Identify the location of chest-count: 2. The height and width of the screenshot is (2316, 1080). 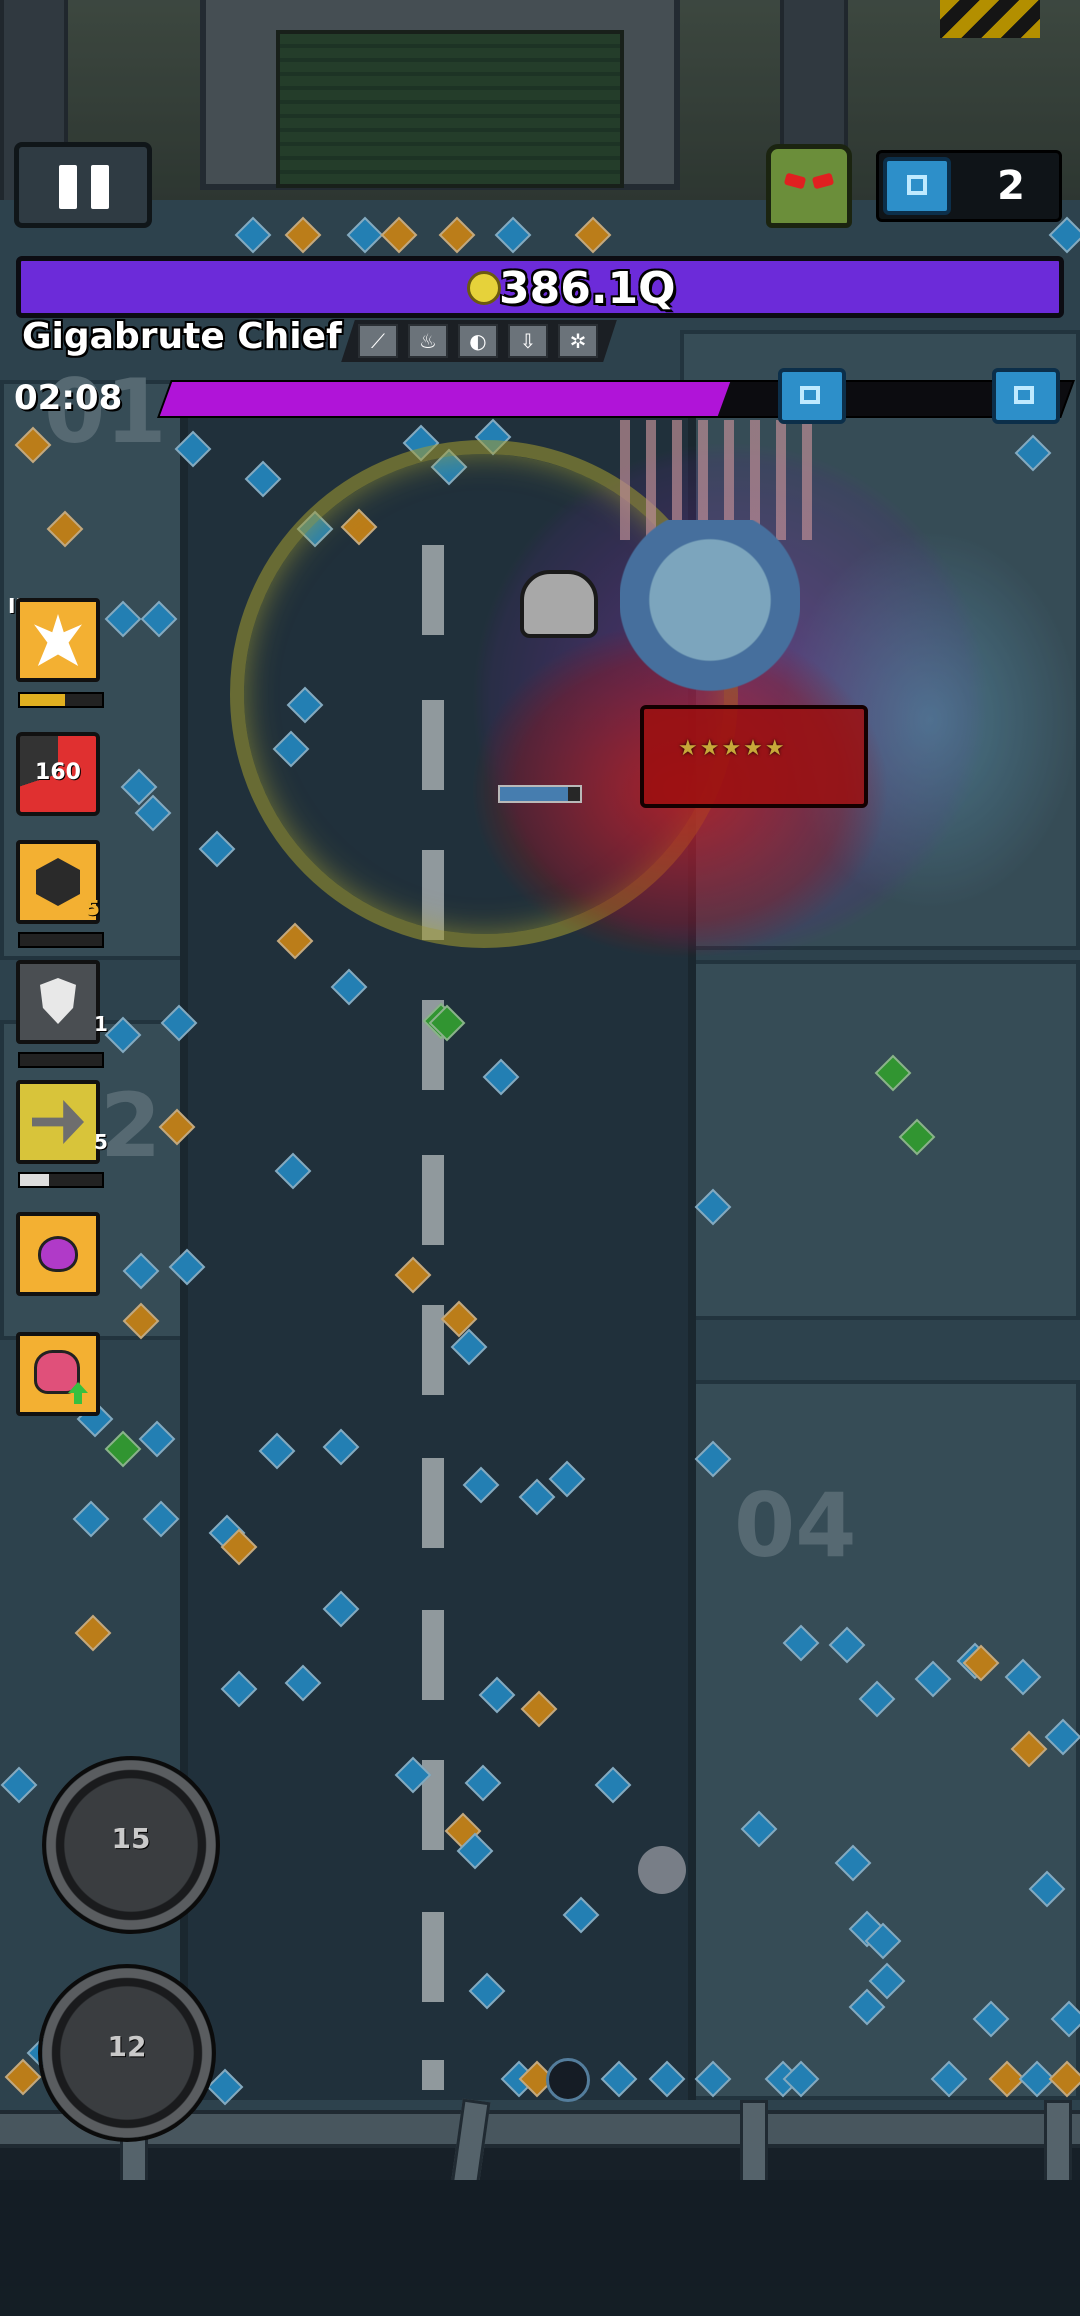
(1011, 186).